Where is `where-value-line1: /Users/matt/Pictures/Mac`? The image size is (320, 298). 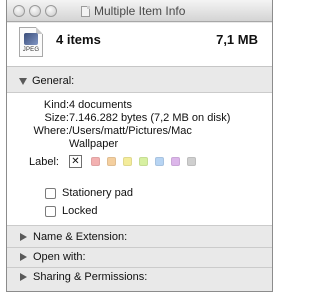 where-value-line1: /Users/matt/Pictures/Mac is located at coordinates (130, 131).